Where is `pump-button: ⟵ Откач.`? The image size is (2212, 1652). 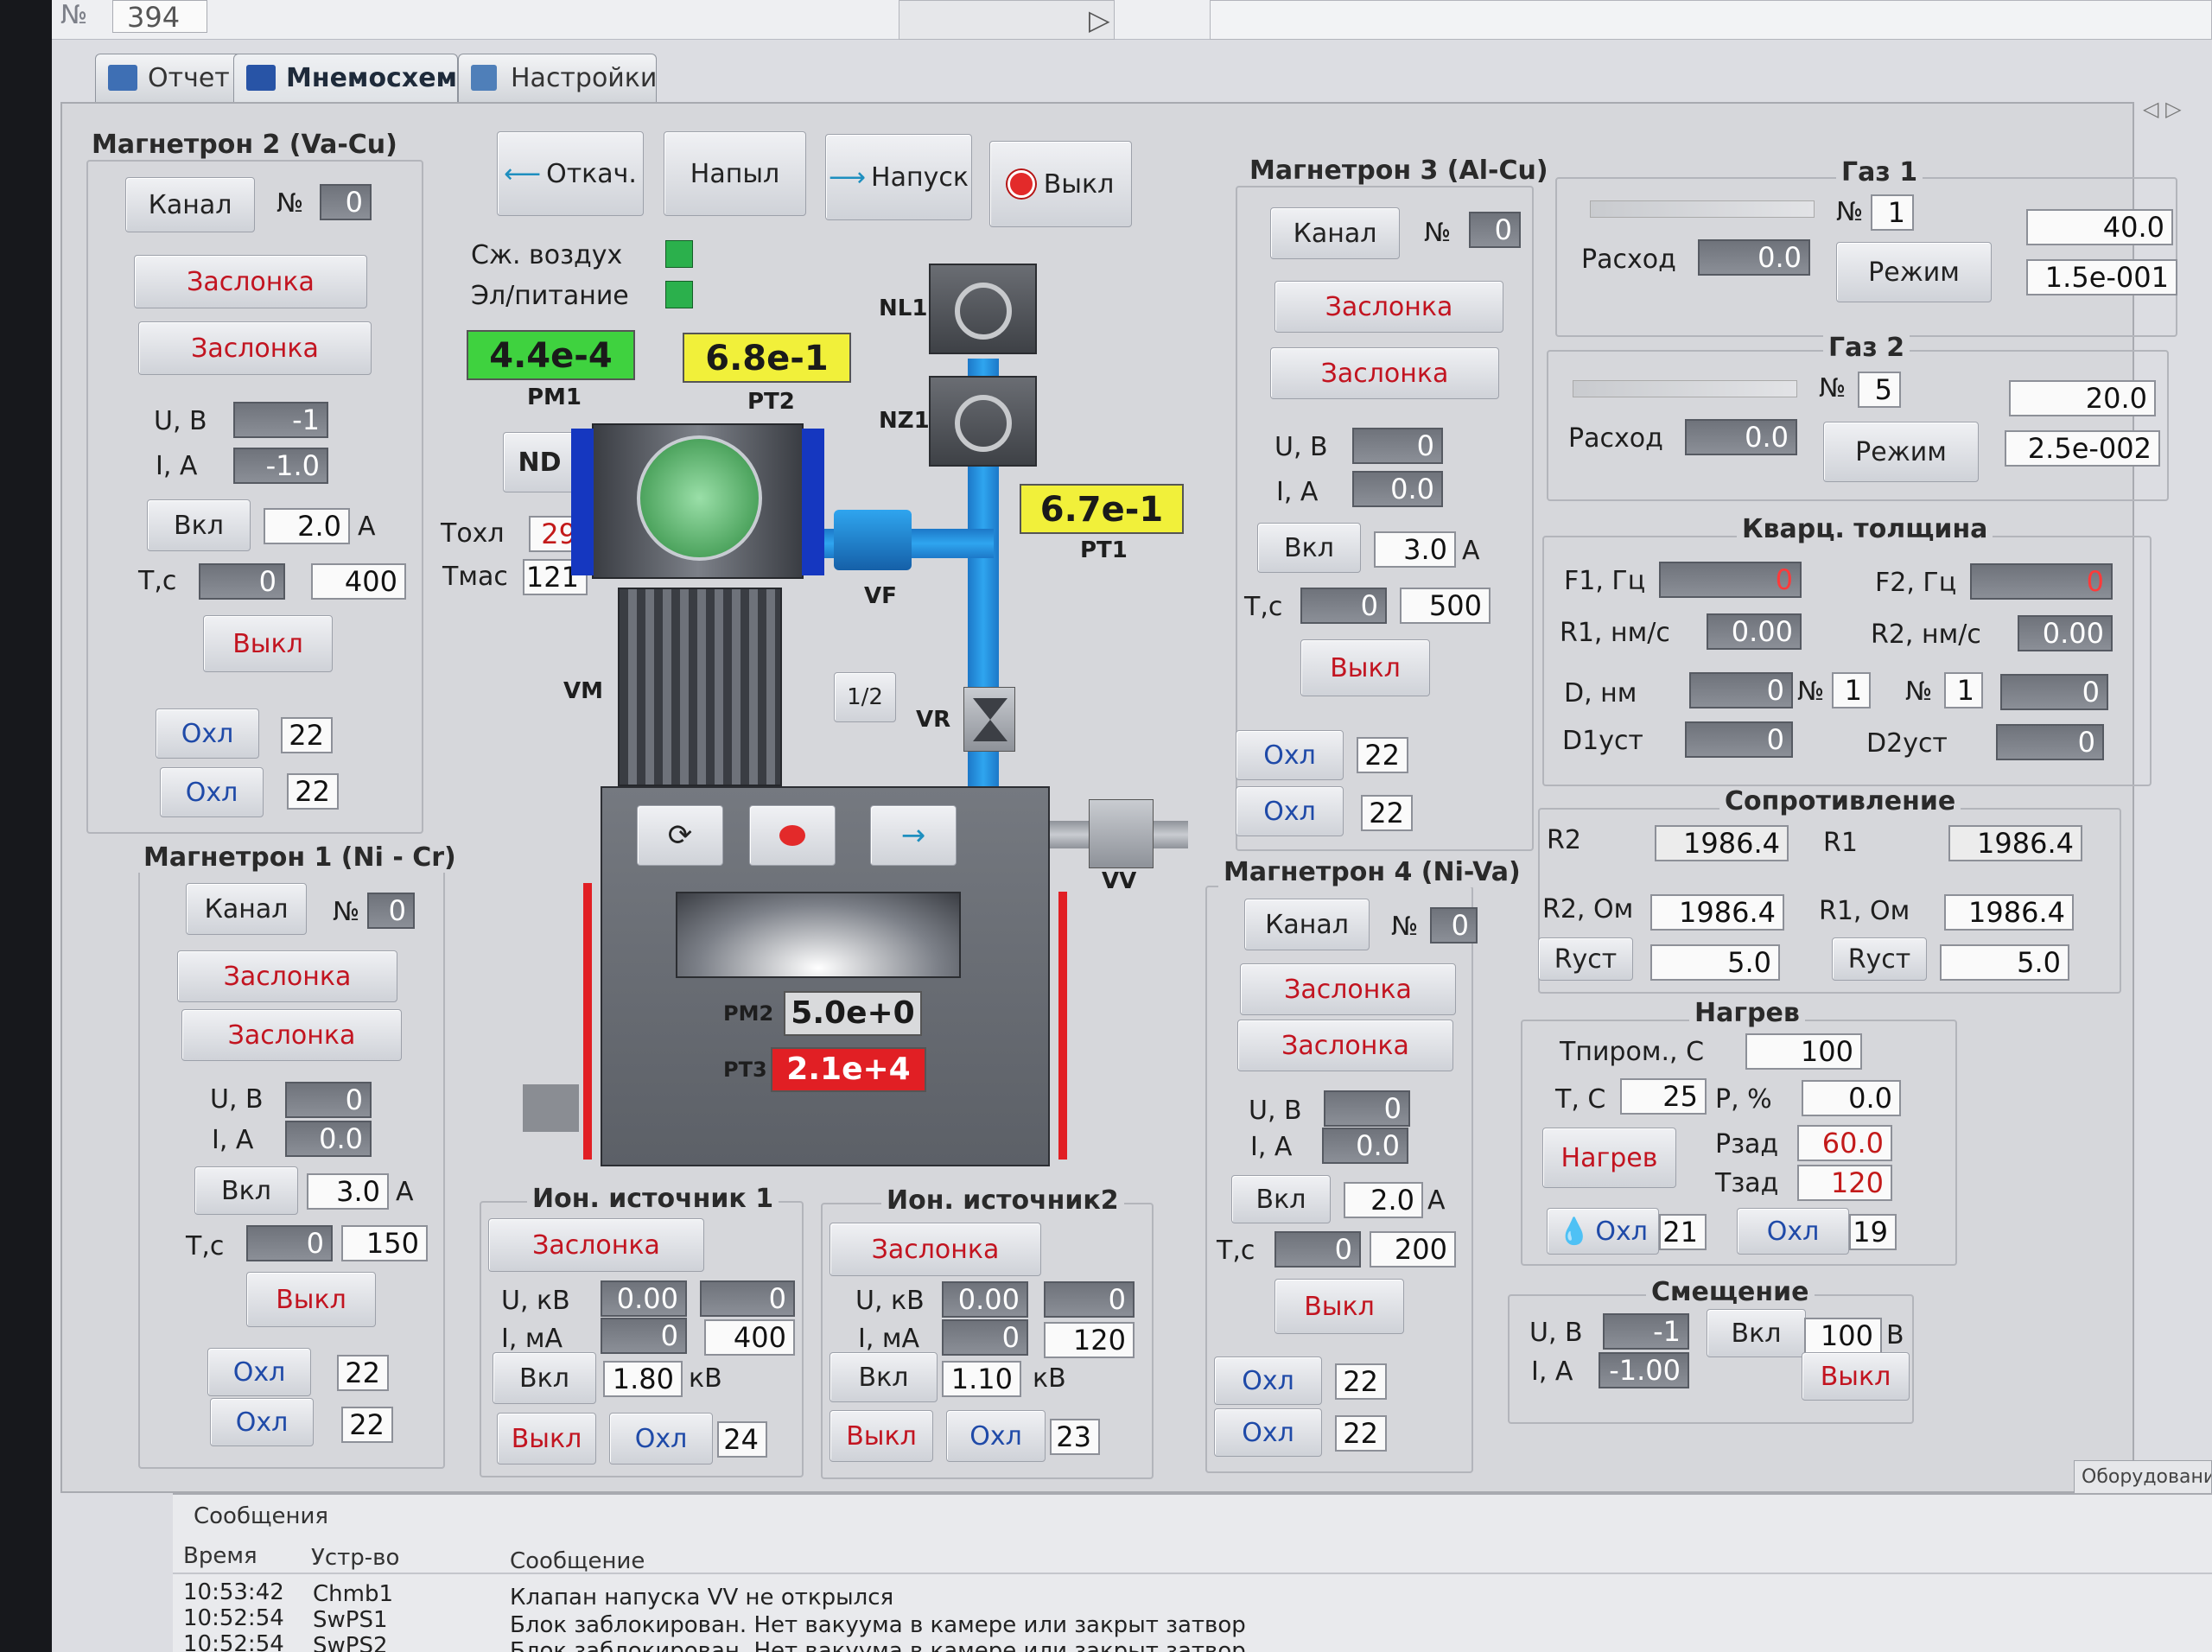
pump-button: ⟵ Откач. is located at coordinates (570, 174).